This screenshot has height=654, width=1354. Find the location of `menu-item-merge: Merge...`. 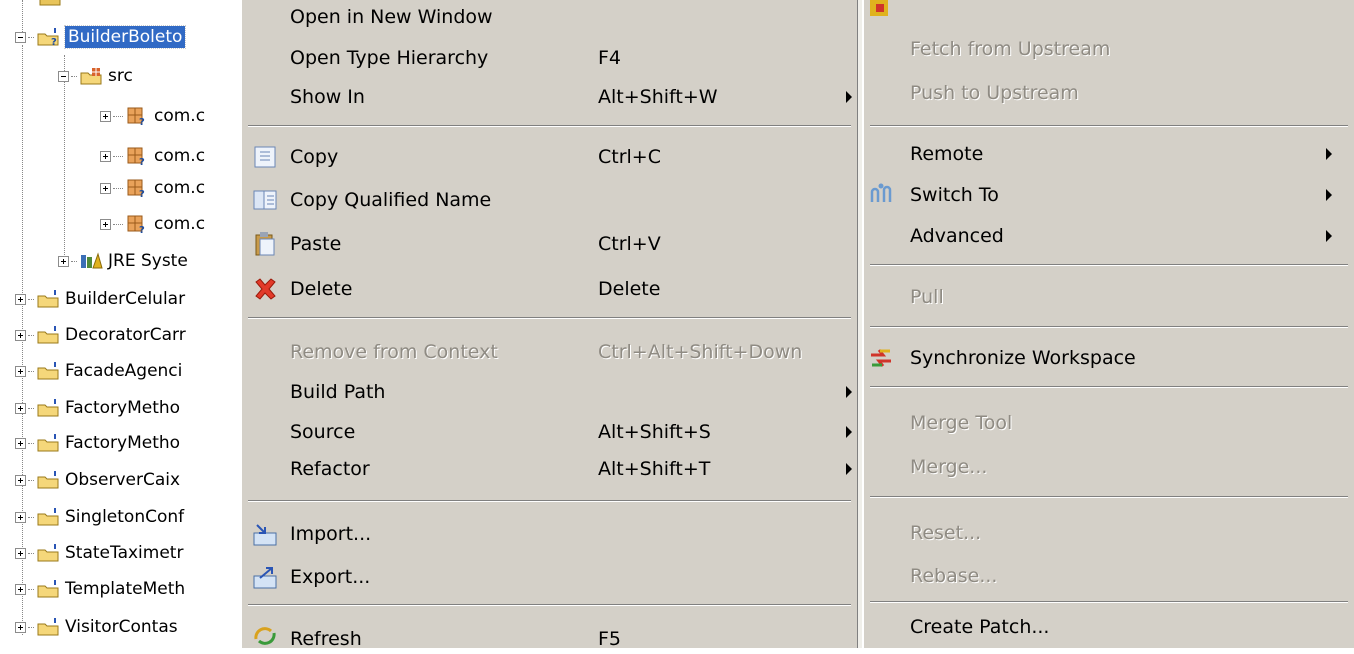

menu-item-merge: Merge... is located at coordinates (1109, 467).